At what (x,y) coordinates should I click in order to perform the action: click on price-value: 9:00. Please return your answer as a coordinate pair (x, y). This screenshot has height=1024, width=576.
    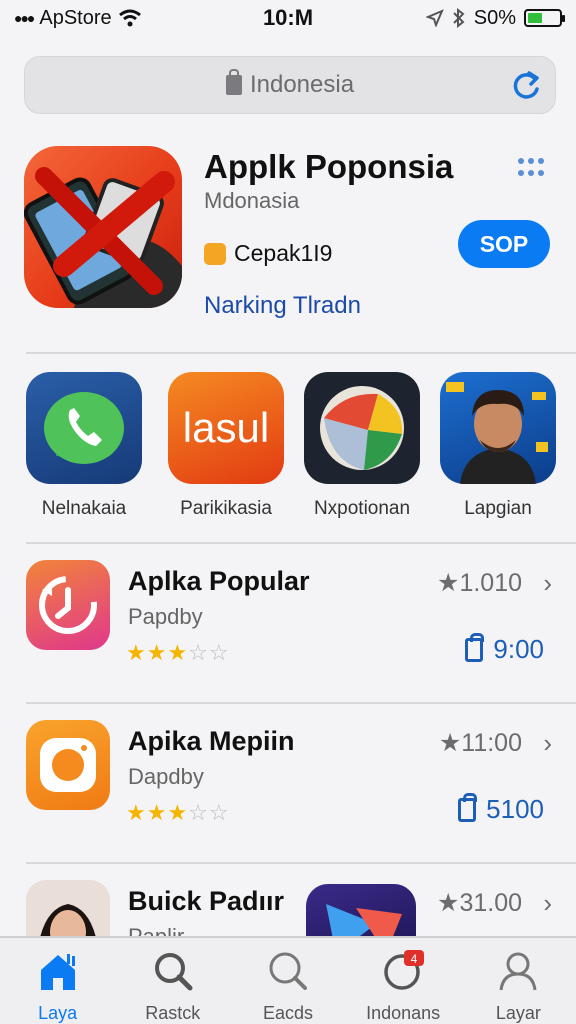
    Looking at the image, I should click on (518, 649).